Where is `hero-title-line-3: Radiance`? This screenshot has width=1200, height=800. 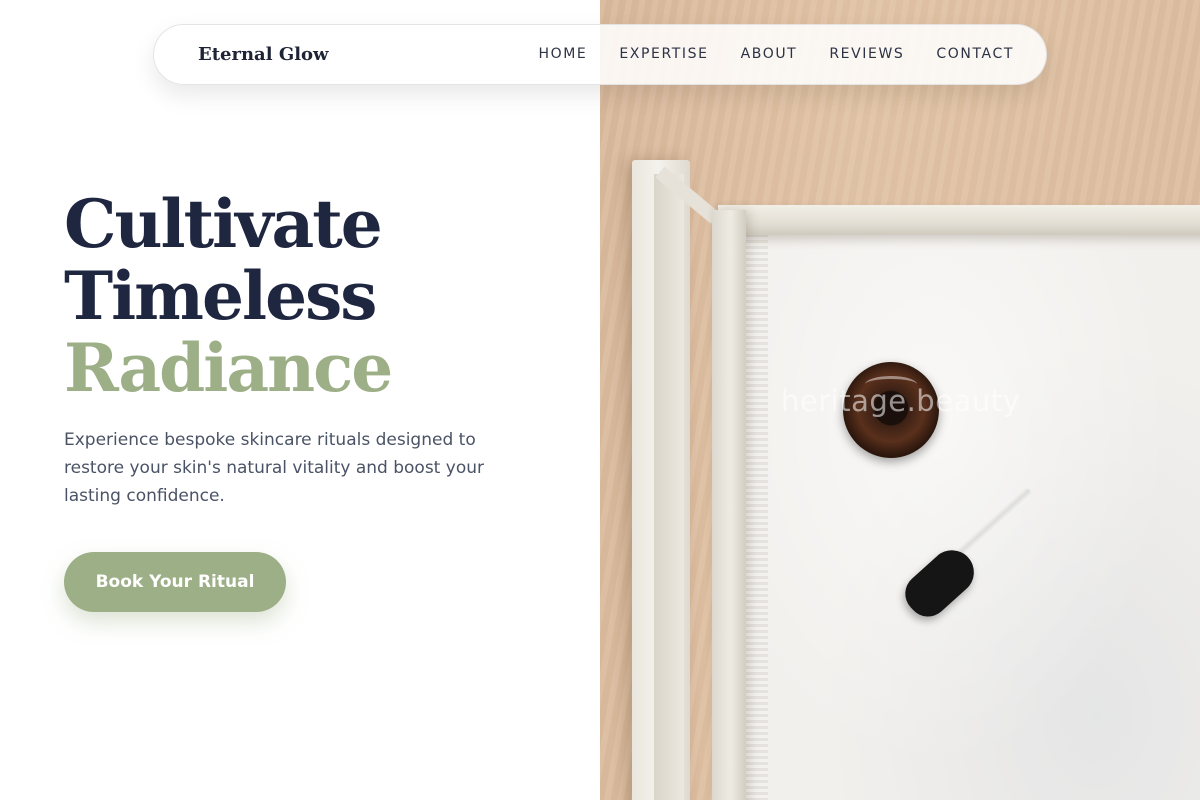
hero-title-line-3: Radiance is located at coordinates (228, 368).